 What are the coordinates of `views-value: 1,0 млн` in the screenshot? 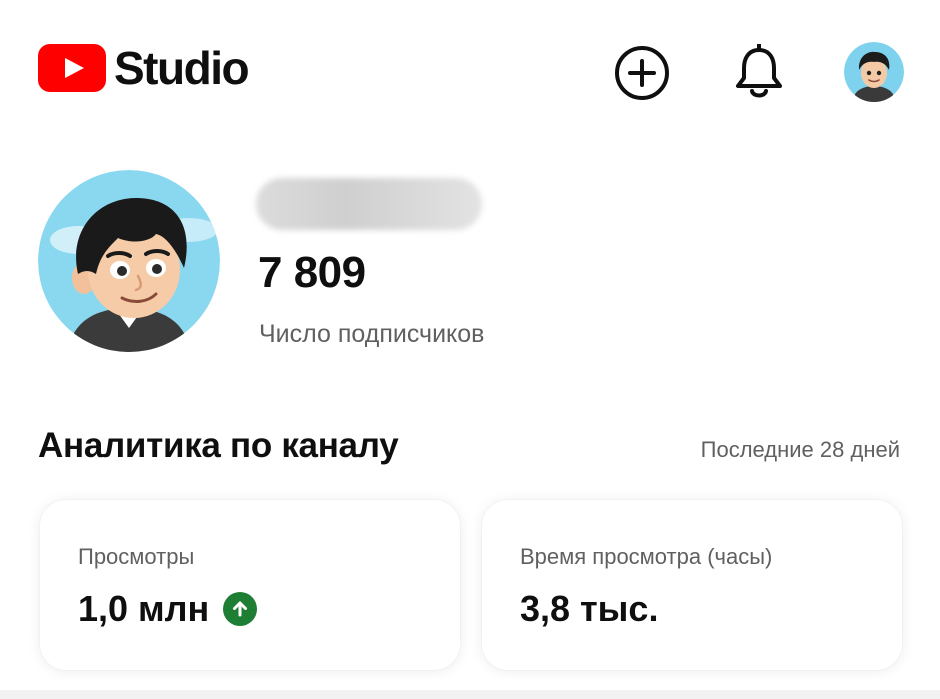 It's located at (144, 608).